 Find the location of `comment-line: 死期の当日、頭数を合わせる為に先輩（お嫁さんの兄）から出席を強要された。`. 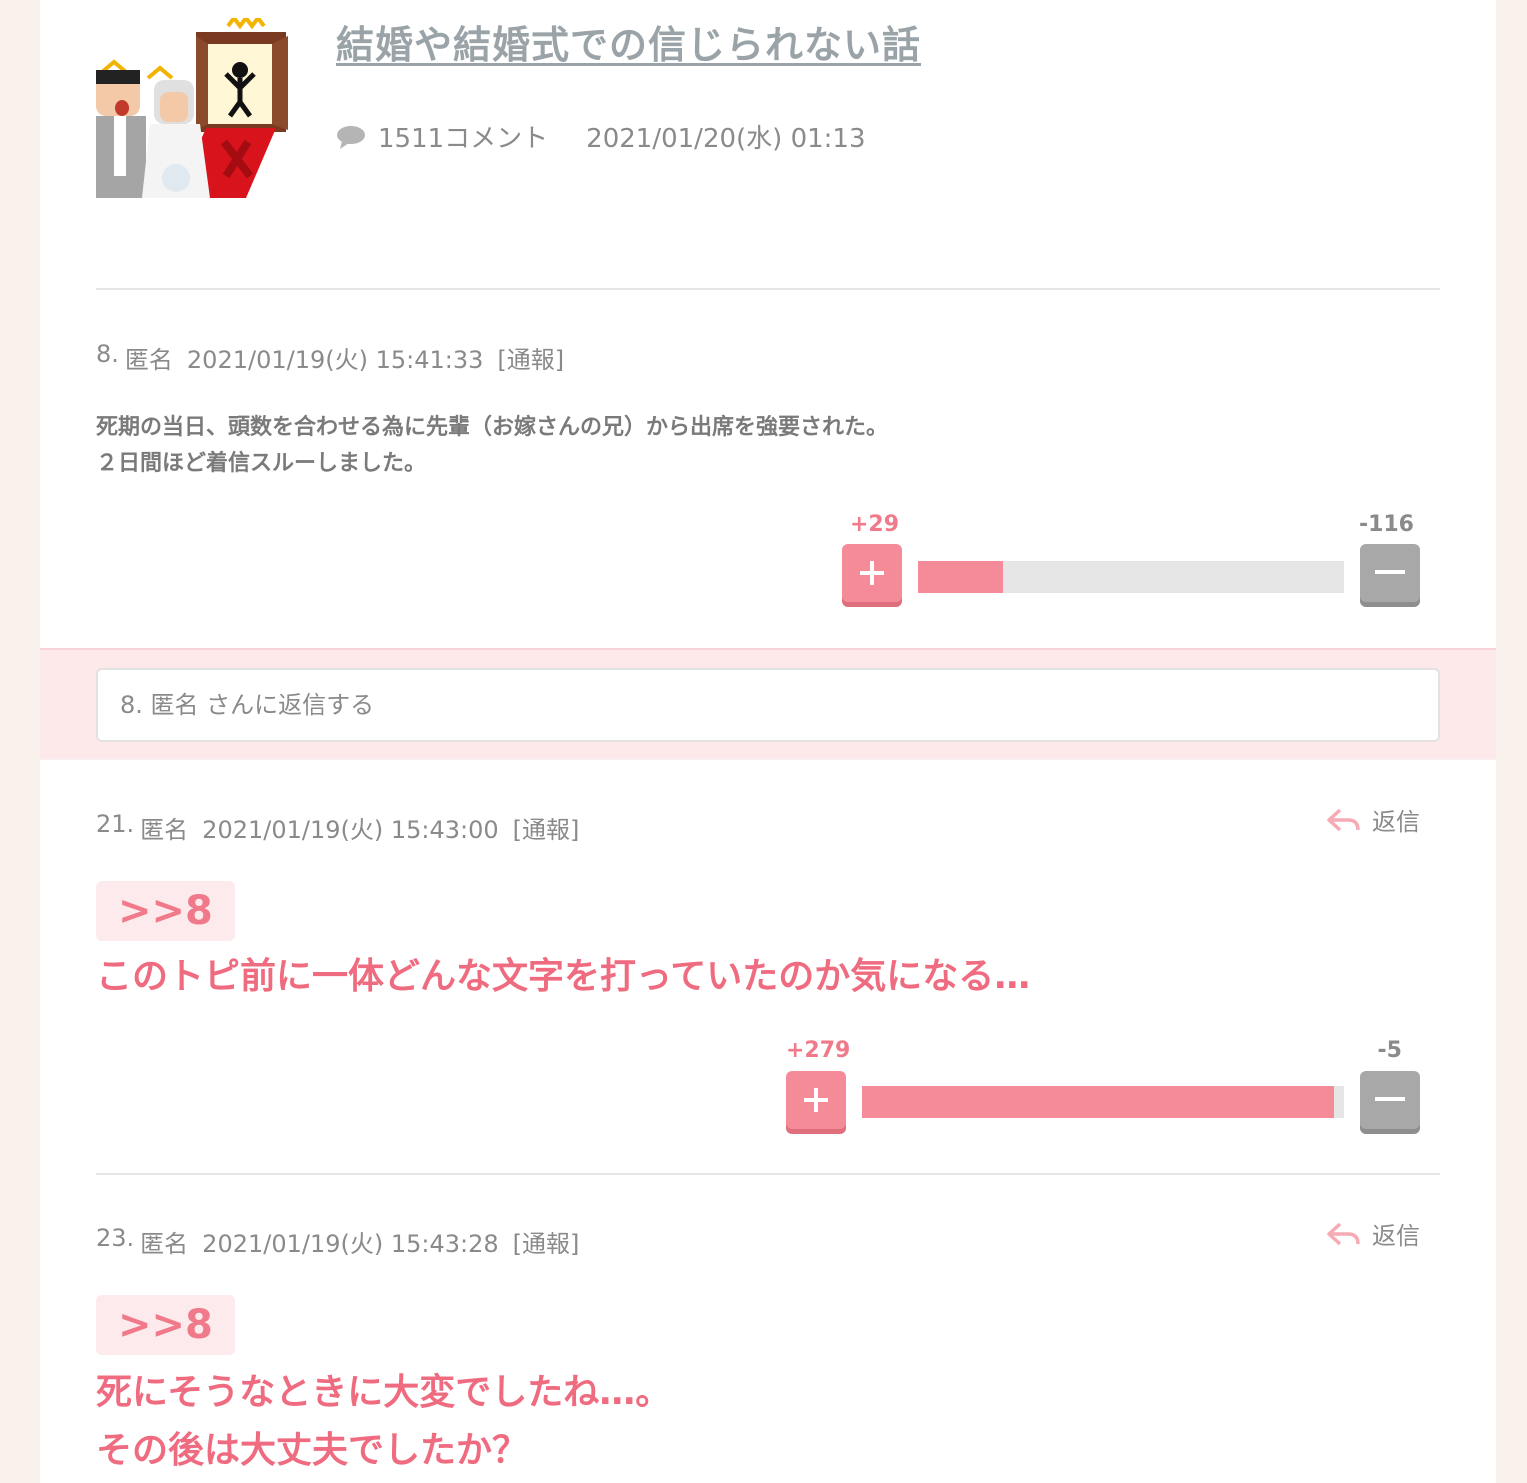

comment-line: 死期の当日、頭数を合わせる為に先輩（お嫁さんの兄）から出席を強要された。 is located at coordinates (492, 427).